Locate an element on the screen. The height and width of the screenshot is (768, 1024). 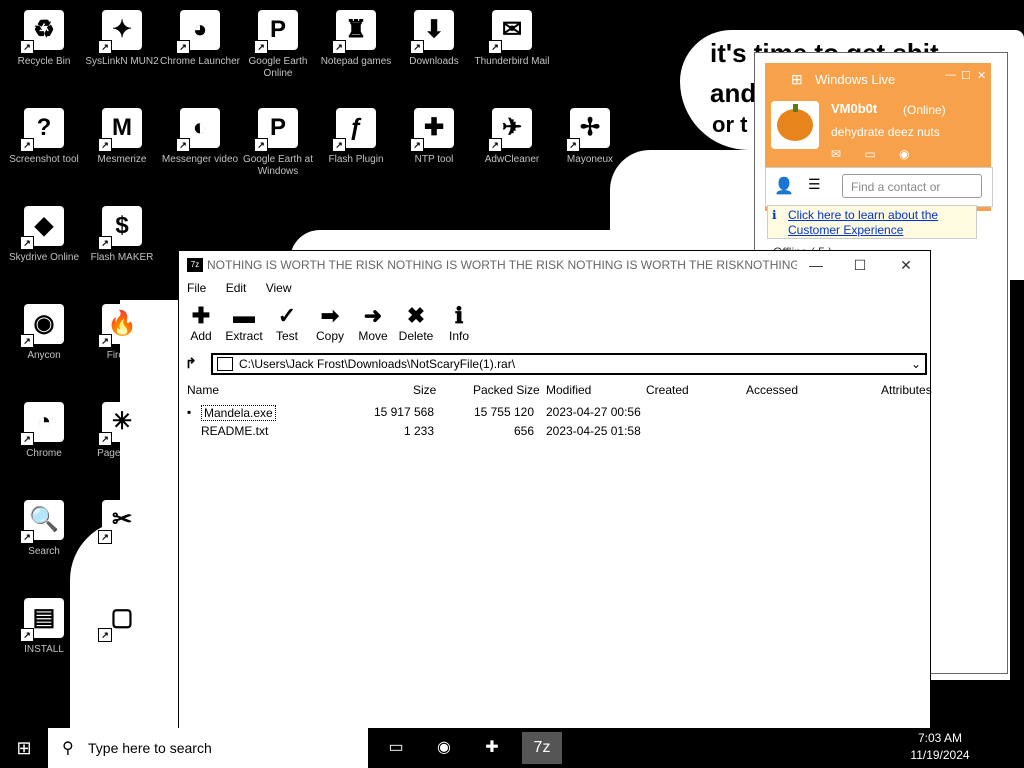
desktop-icon: ✉ ↗ Thunderbird Mail is located at coordinates (512, 54).